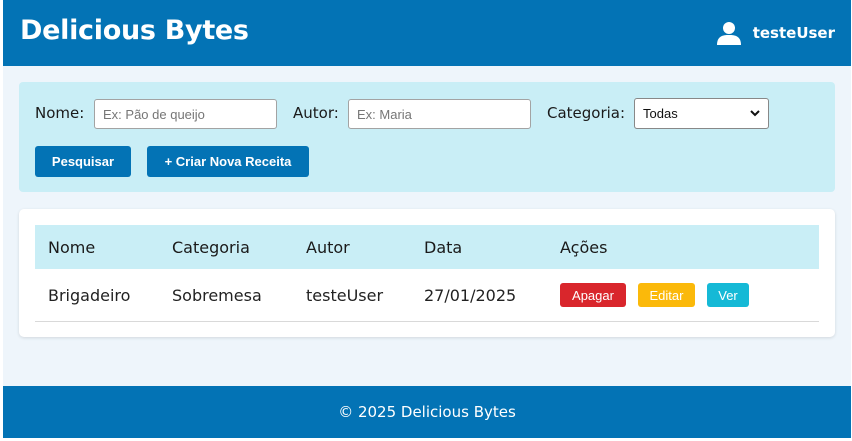  Describe the element at coordinates (134, 30) in the screenshot. I see `brand-title: Delicious Bytes` at that location.